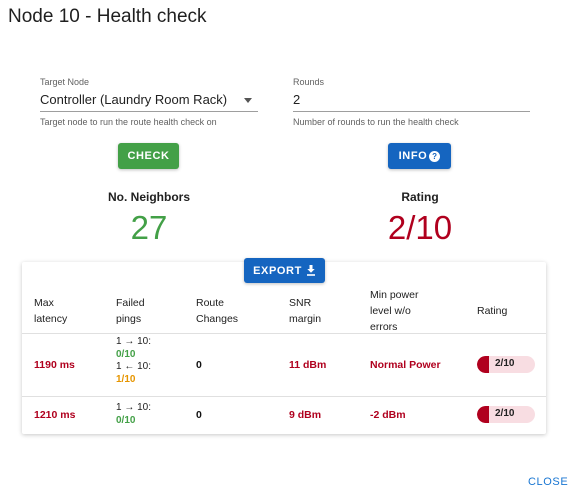 The height and width of the screenshot is (500, 573). I want to click on row-snr-margin: 11 dBm, so click(308, 365).